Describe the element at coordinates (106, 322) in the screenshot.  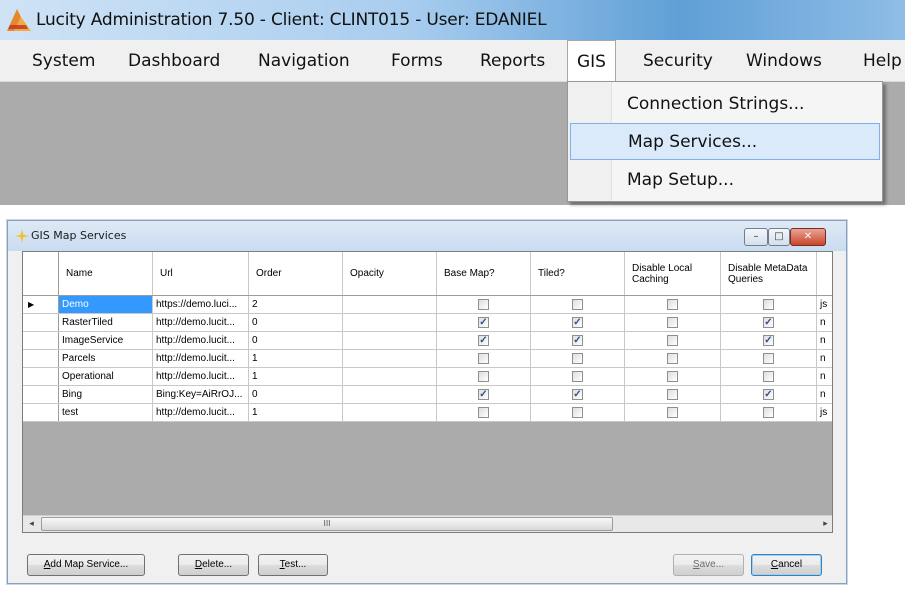
I see `cell-name: RasterTiled` at that location.